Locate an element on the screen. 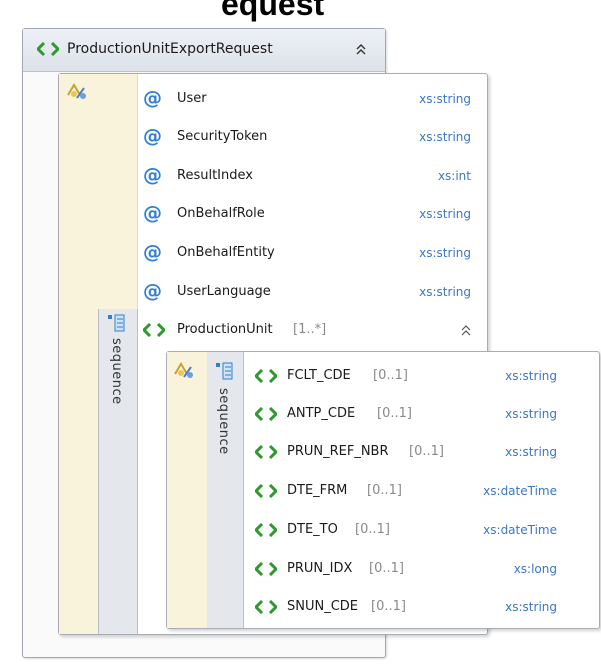 The height and width of the screenshot is (664, 601). root-element-name: ProductionUnitExportRequest is located at coordinates (170, 49).